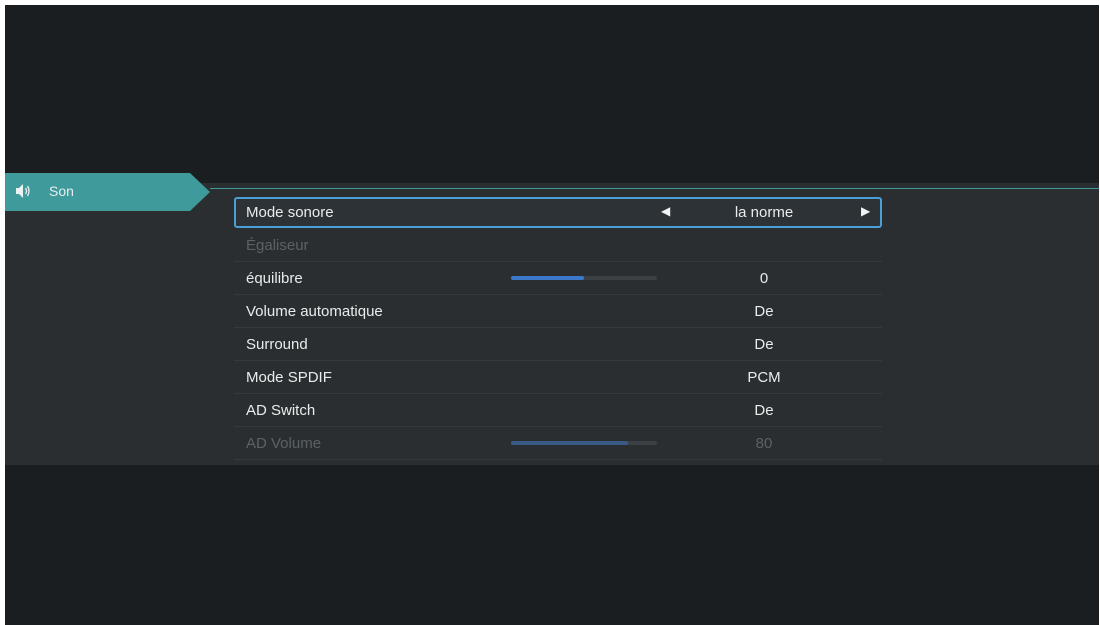 Image resolution: width=1100 pixels, height=625 pixels. What do you see at coordinates (558, 377) in the screenshot?
I see `menu-row-mode-spdif: Mode SPDIF PCM` at bounding box center [558, 377].